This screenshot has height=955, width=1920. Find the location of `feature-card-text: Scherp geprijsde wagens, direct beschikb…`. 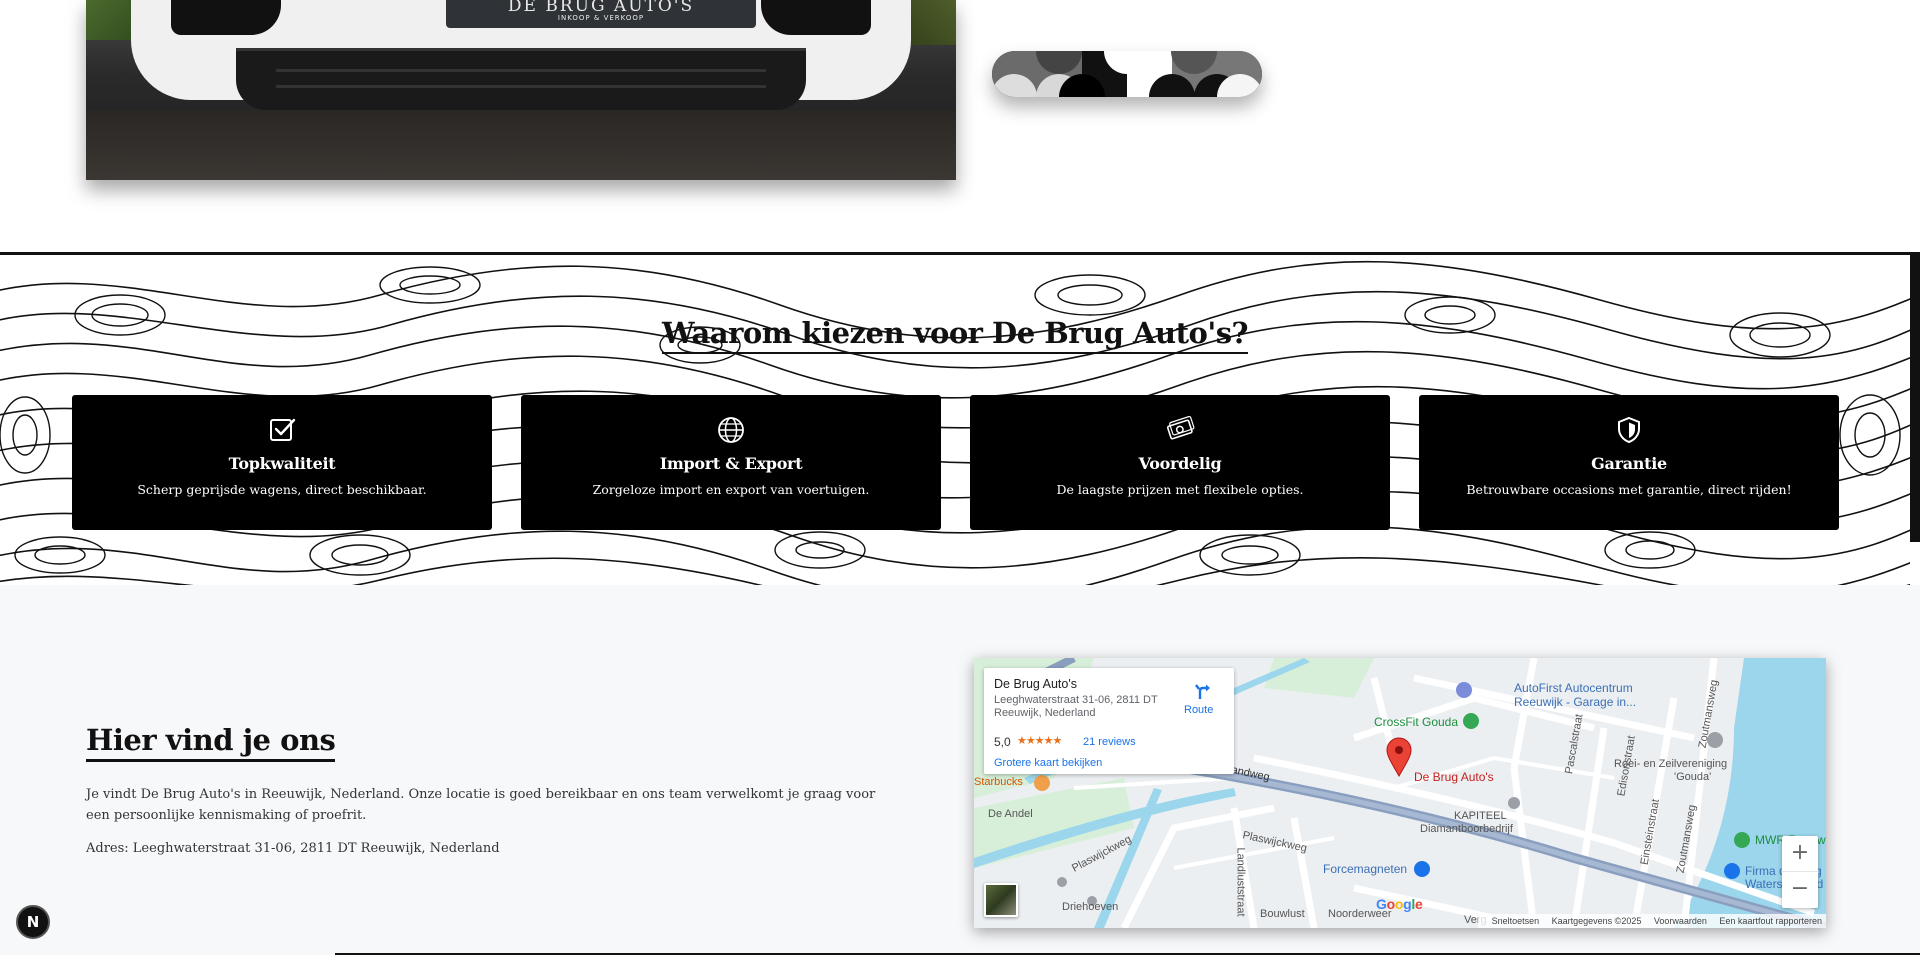

feature-card-text: Scherp geprijsde wagens, direct beschikb… is located at coordinates (282, 489).